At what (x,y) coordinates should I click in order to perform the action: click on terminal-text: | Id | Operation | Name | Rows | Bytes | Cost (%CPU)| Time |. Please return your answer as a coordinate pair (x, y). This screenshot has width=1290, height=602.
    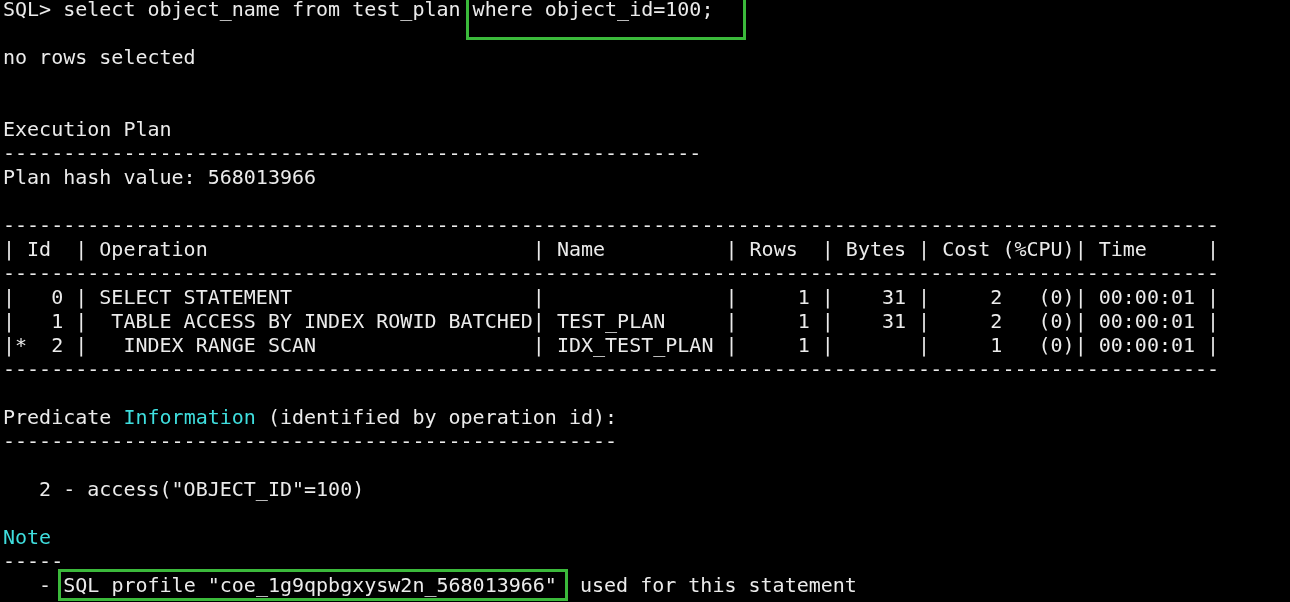
    Looking at the image, I should click on (611, 249).